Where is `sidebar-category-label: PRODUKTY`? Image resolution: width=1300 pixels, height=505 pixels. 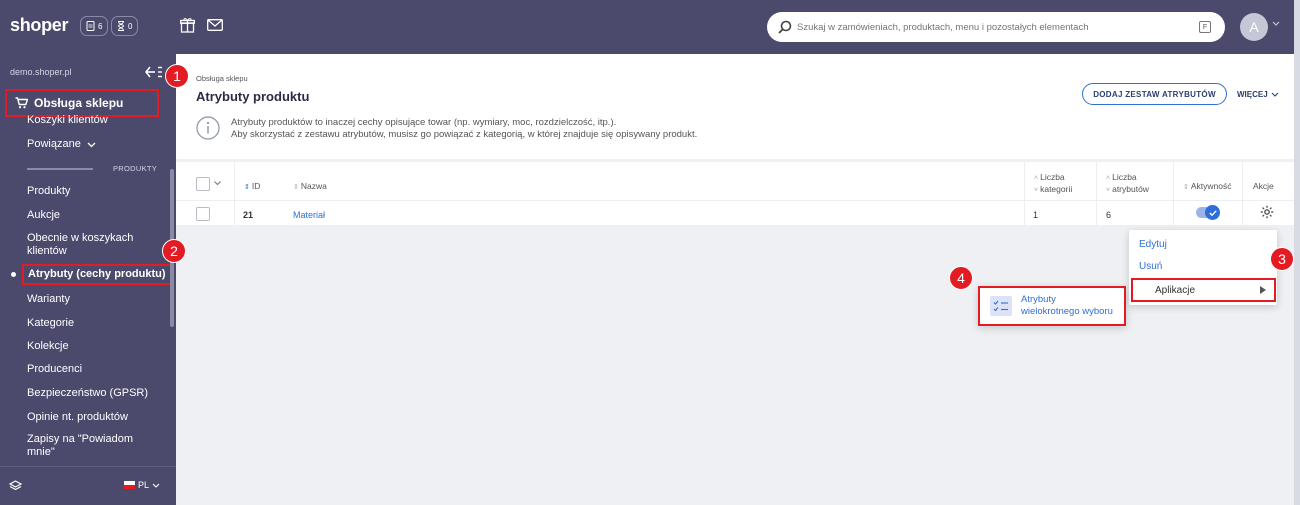 sidebar-category-label: PRODUKTY is located at coordinates (135, 168).